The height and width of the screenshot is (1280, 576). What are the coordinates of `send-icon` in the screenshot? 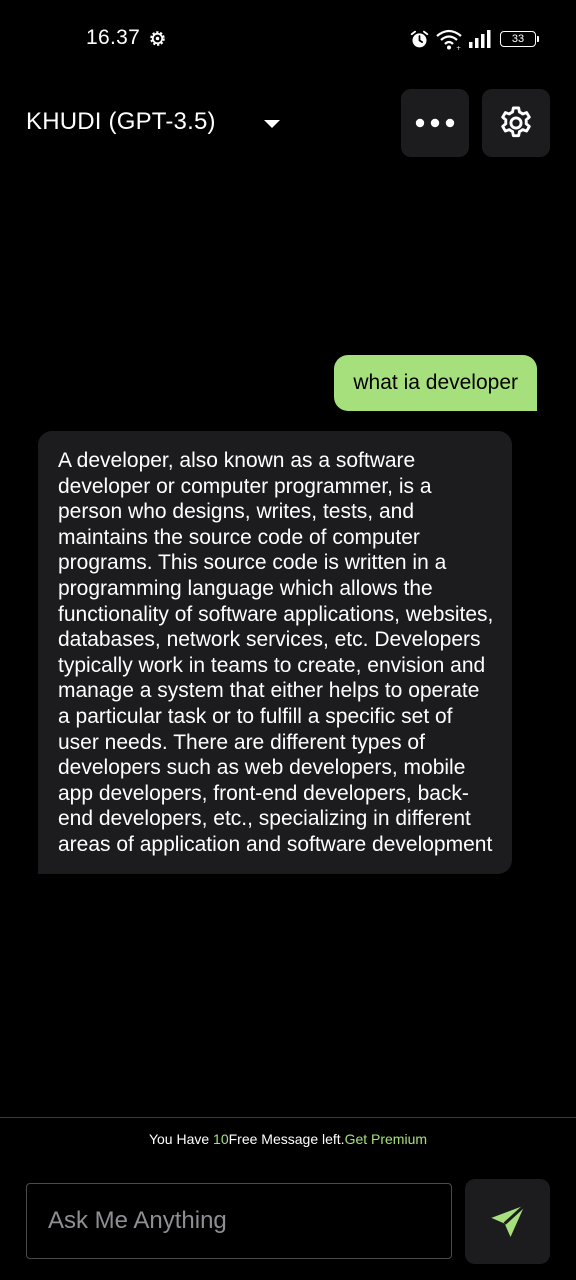 It's located at (508, 1220).